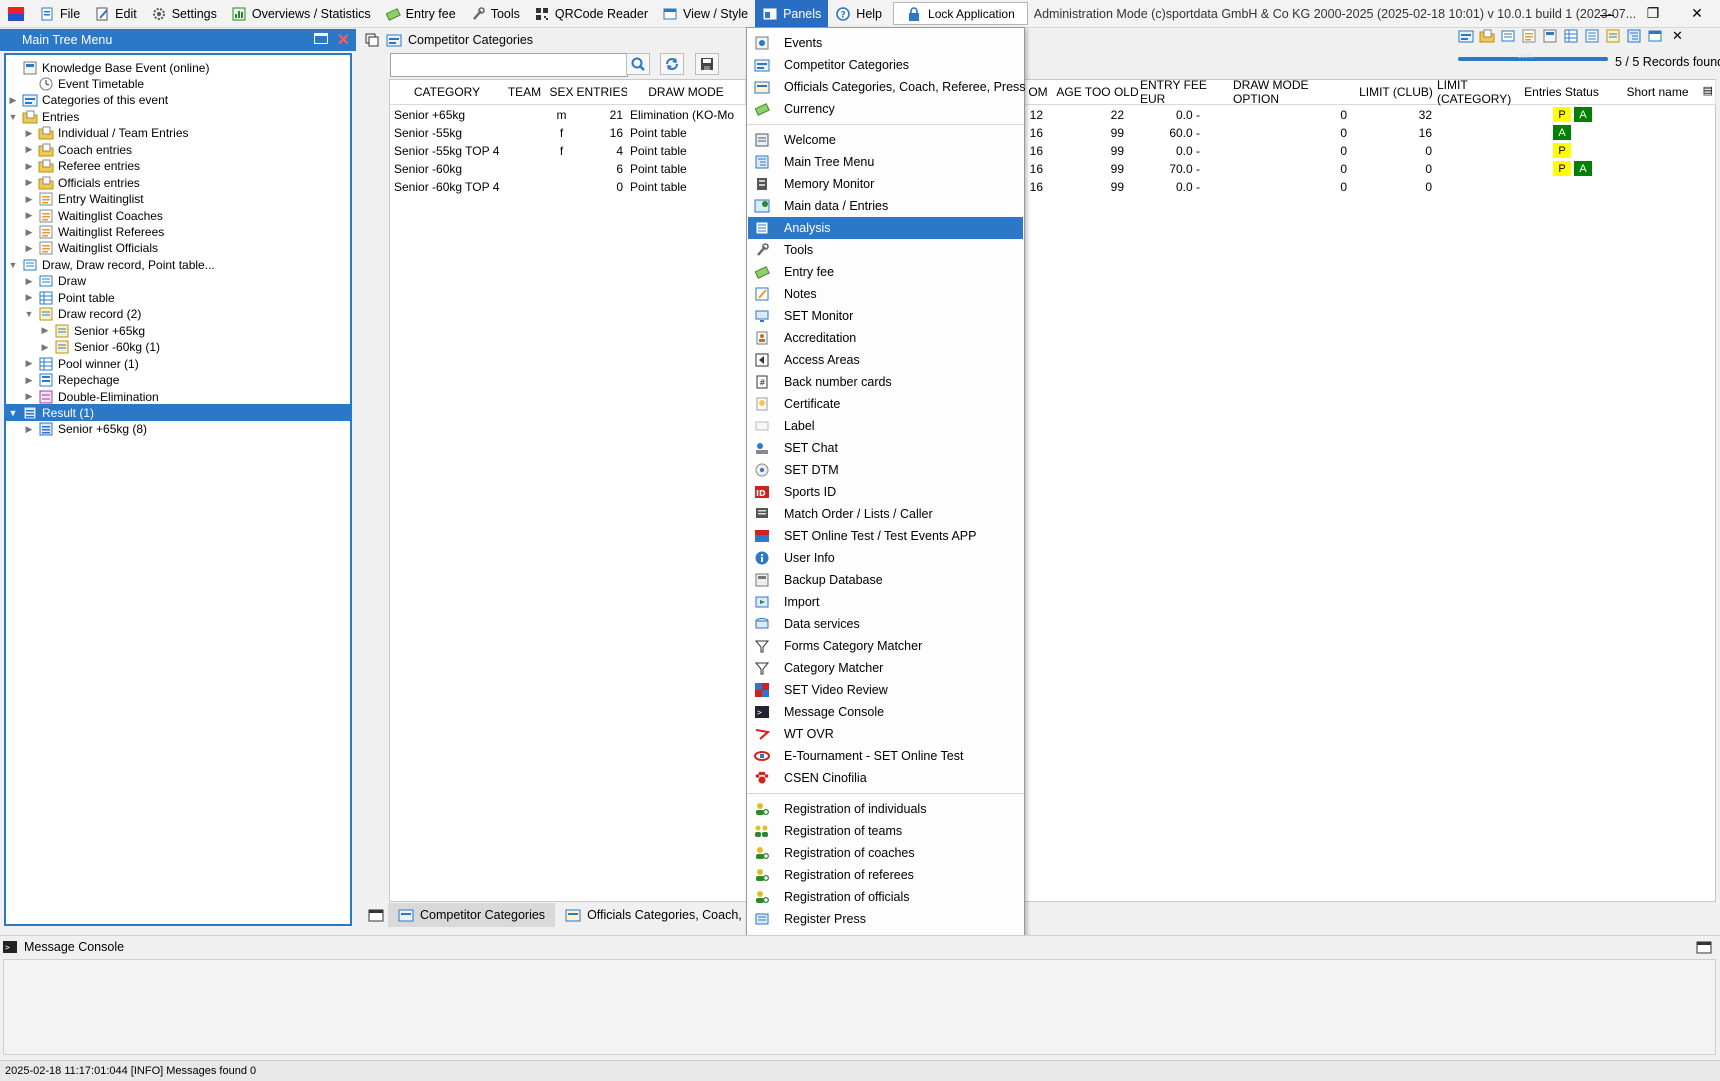 The image size is (1720, 1081). Describe the element at coordinates (591, 13) in the screenshot. I see `menu-qrcode-reader: QRCode Reader` at that location.